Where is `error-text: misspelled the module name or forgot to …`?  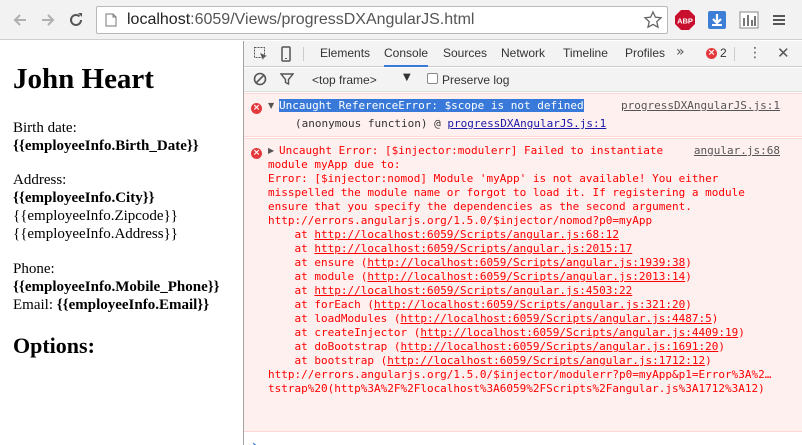 error-text: misspelled the module name or forgot to … is located at coordinates (506, 192).